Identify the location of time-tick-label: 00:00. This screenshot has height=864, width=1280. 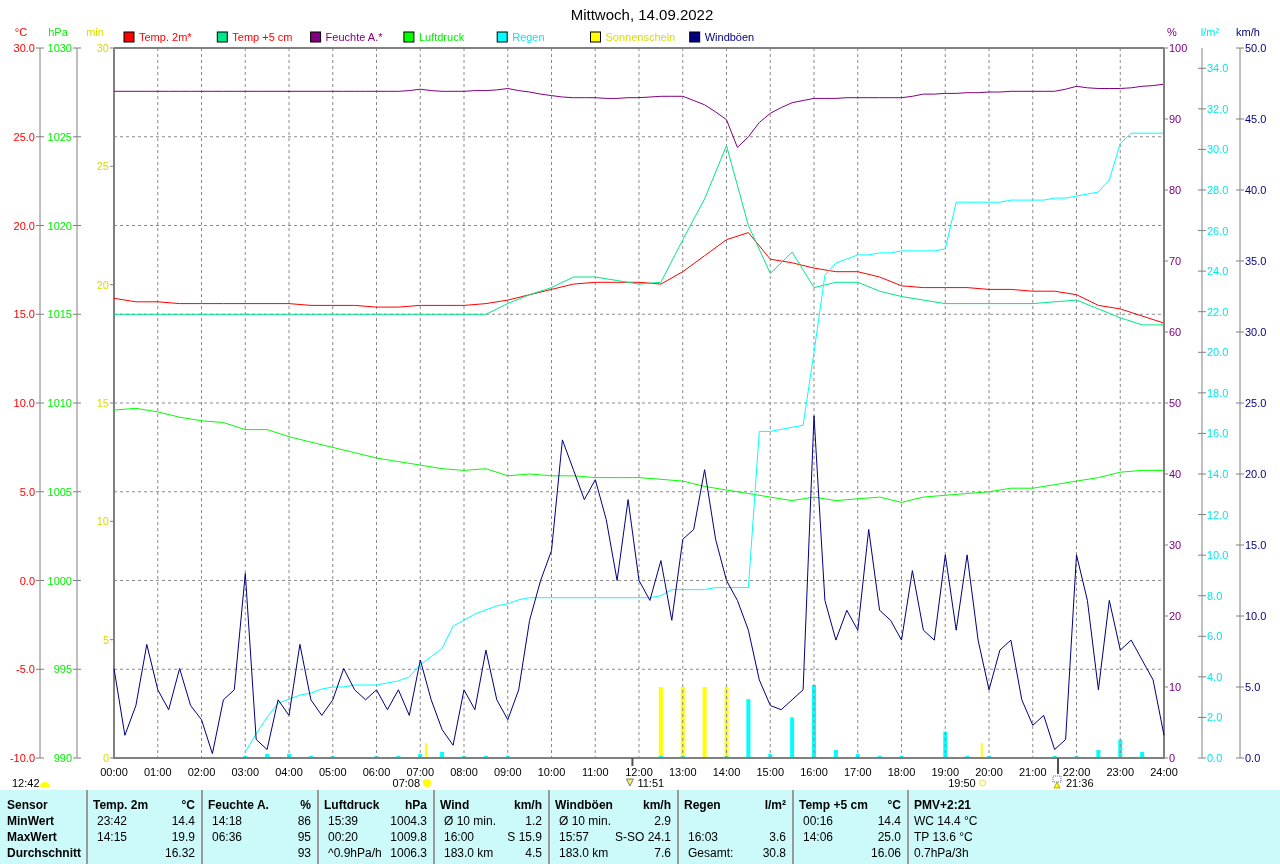
(114, 772).